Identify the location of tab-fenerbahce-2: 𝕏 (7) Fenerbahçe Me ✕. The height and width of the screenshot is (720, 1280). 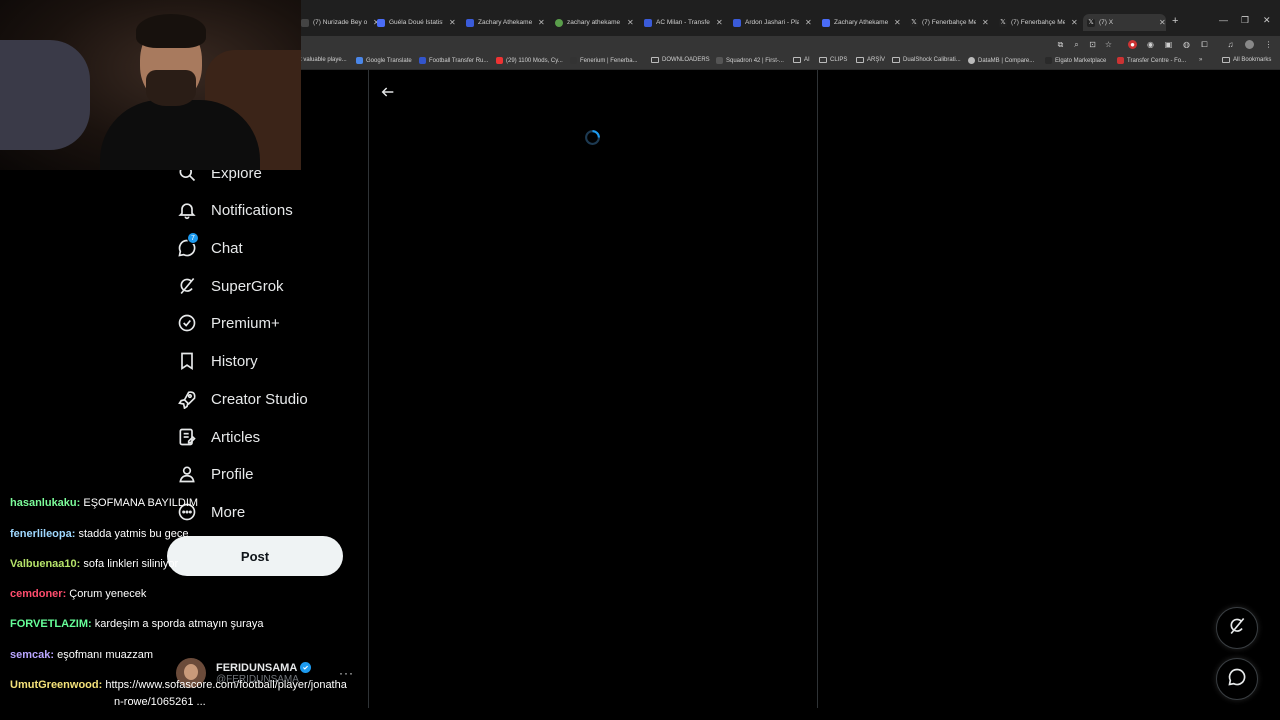
(1036, 22).